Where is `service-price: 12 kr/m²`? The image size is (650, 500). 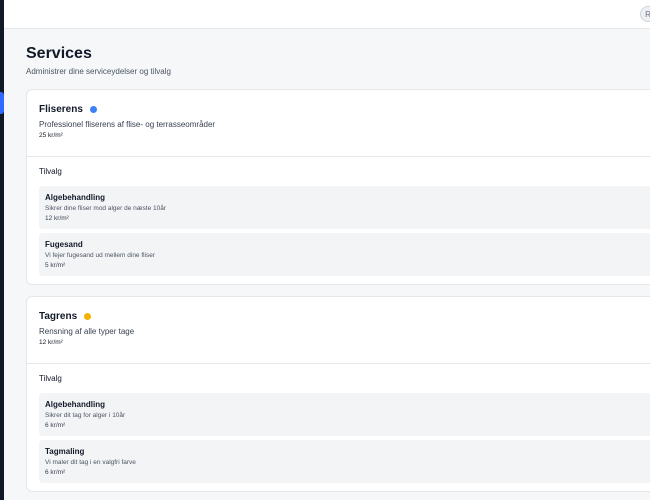 service-price: 12 kr/m² is located at coordinates (51, 342).